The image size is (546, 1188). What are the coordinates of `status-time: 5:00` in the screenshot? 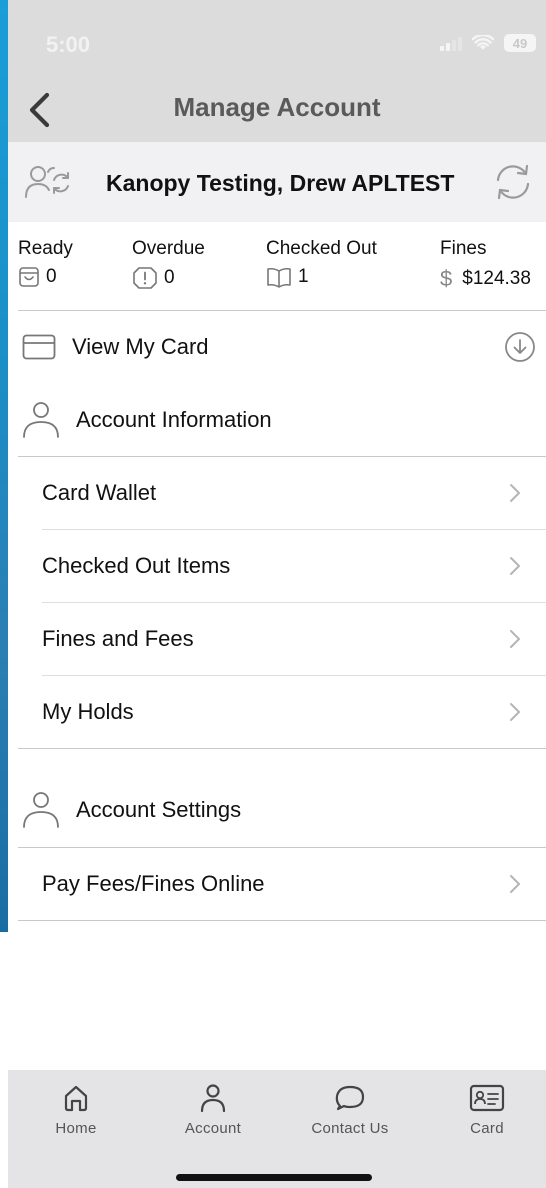 It's located at (68, 44).